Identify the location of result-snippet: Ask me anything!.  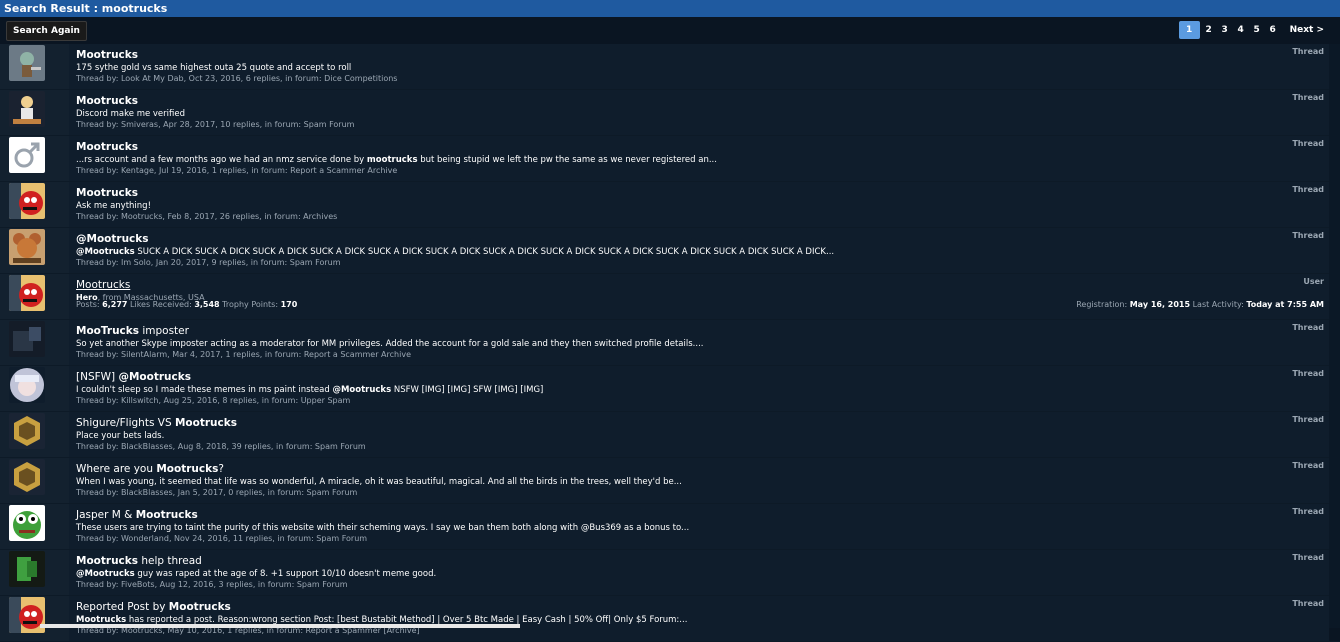
(113, 206).